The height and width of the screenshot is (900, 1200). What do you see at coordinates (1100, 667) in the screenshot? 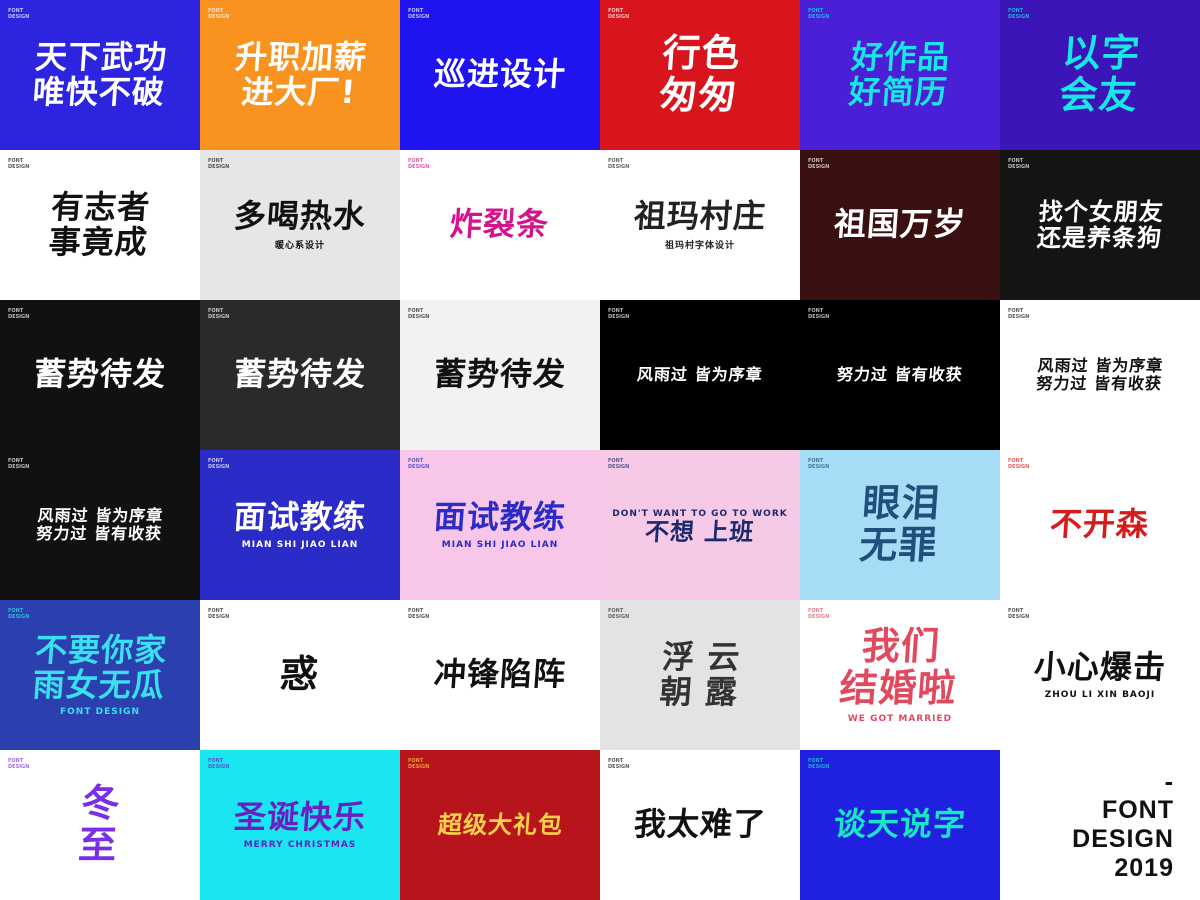
I see `tile-title: 小心爆击` at bounding box center [1100, 667].